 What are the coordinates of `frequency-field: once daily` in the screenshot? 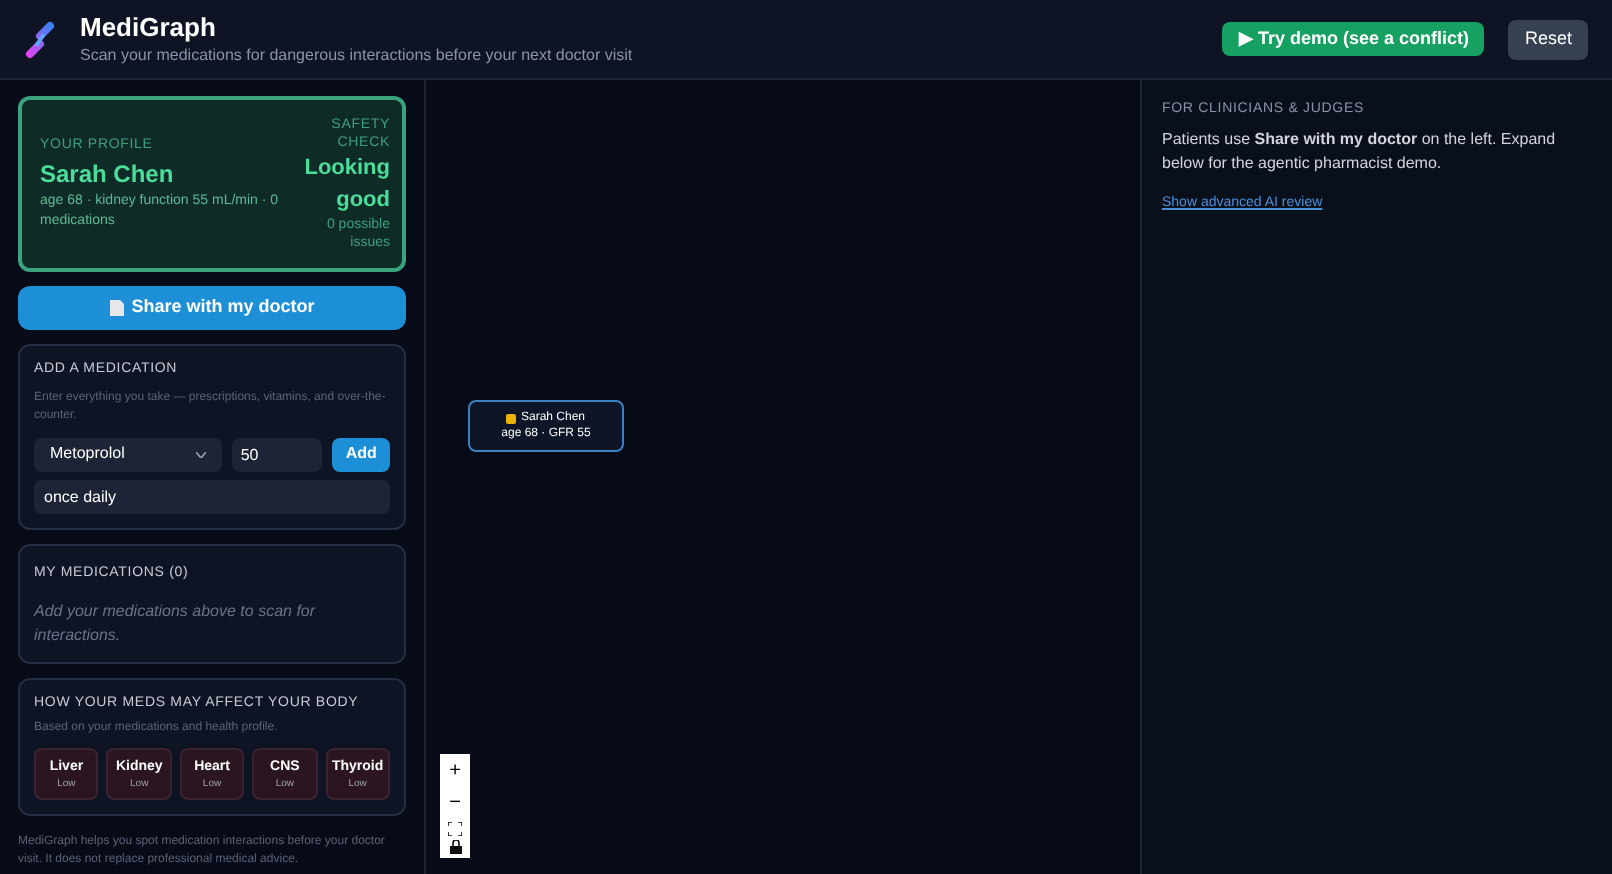 It's located at (212, 496).